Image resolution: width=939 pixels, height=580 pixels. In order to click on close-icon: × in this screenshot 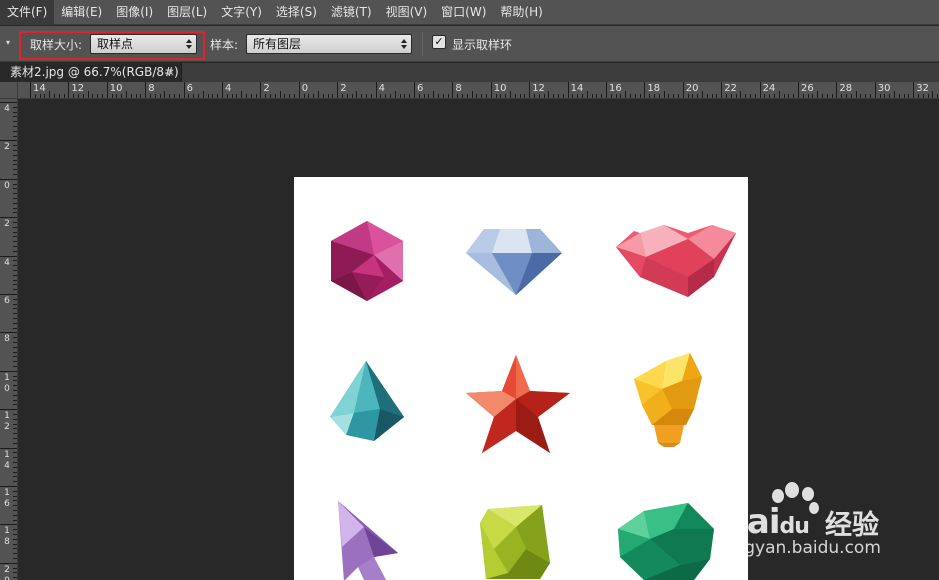, I will do `click(170, 72)`.